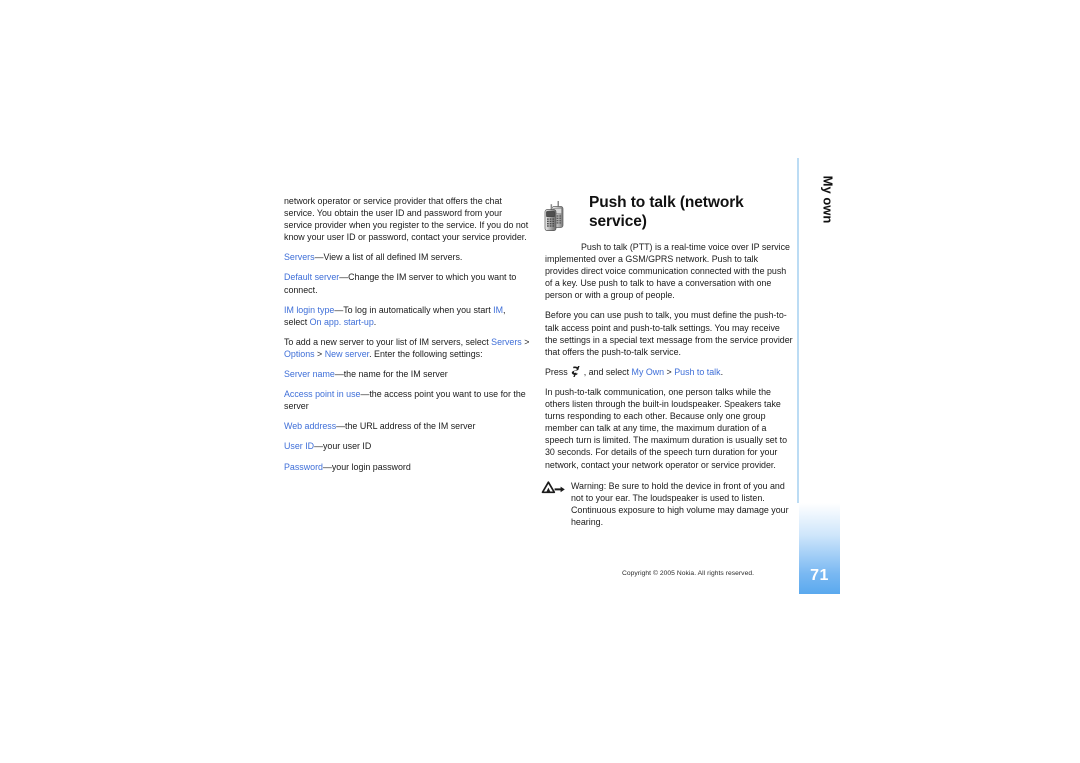 The image size is (1080, 763). I want to click on term-im-login-type: IM login type, so click(309, 309).